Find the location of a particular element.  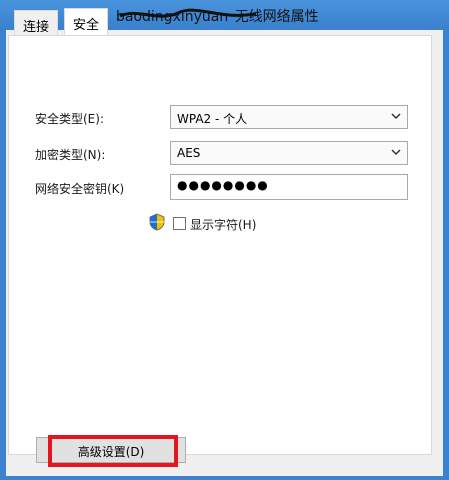

highlight-box is located at coordinates (113, 451).